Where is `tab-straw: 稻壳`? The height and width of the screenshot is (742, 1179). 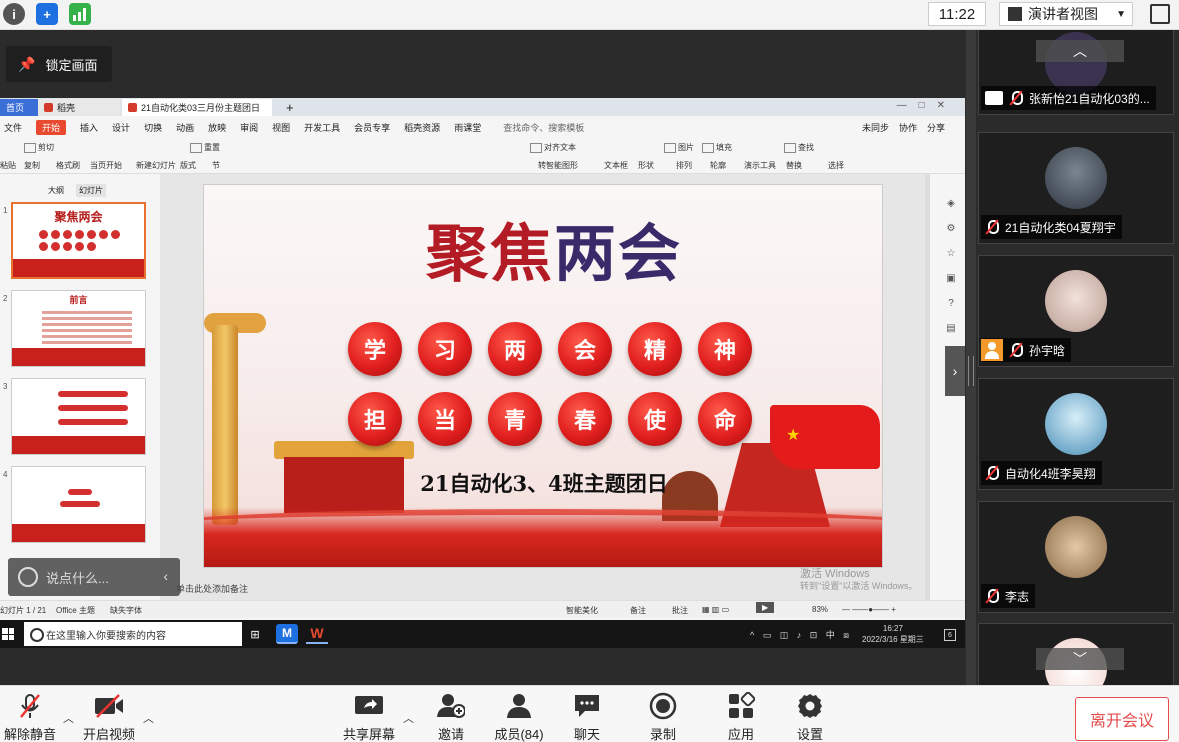 tab-straw: 稻壳 is located at coordinates (79, 107).